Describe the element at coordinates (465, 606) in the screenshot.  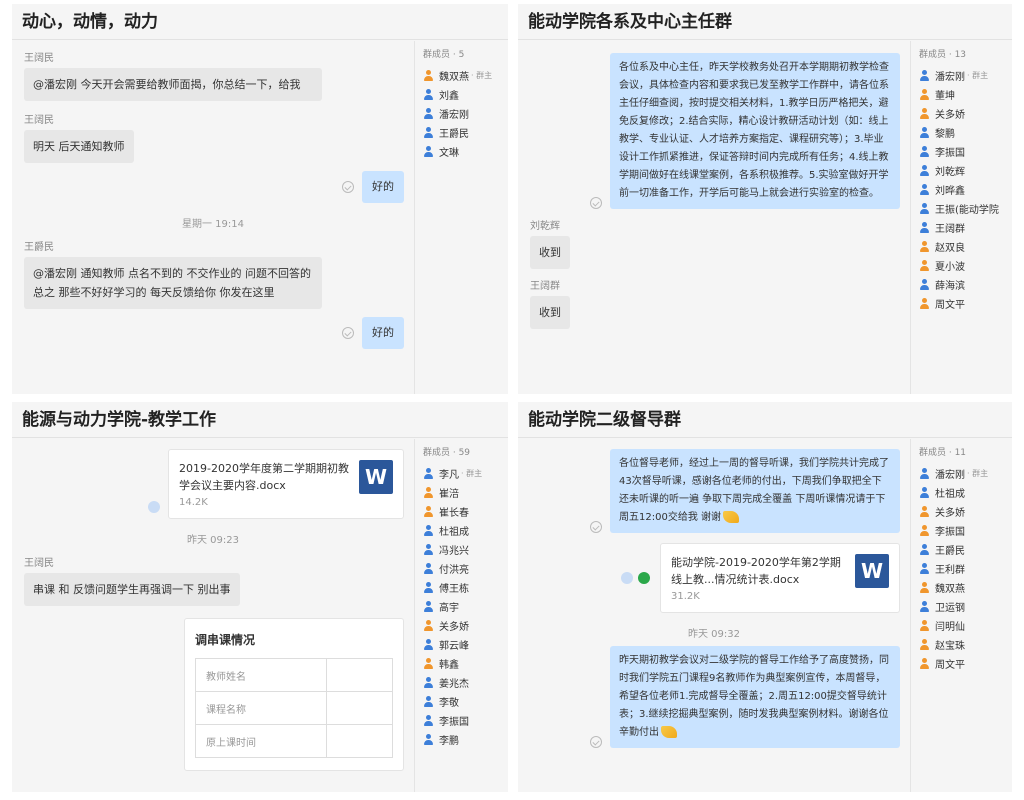
I see `member-item: 高宇` at that location.